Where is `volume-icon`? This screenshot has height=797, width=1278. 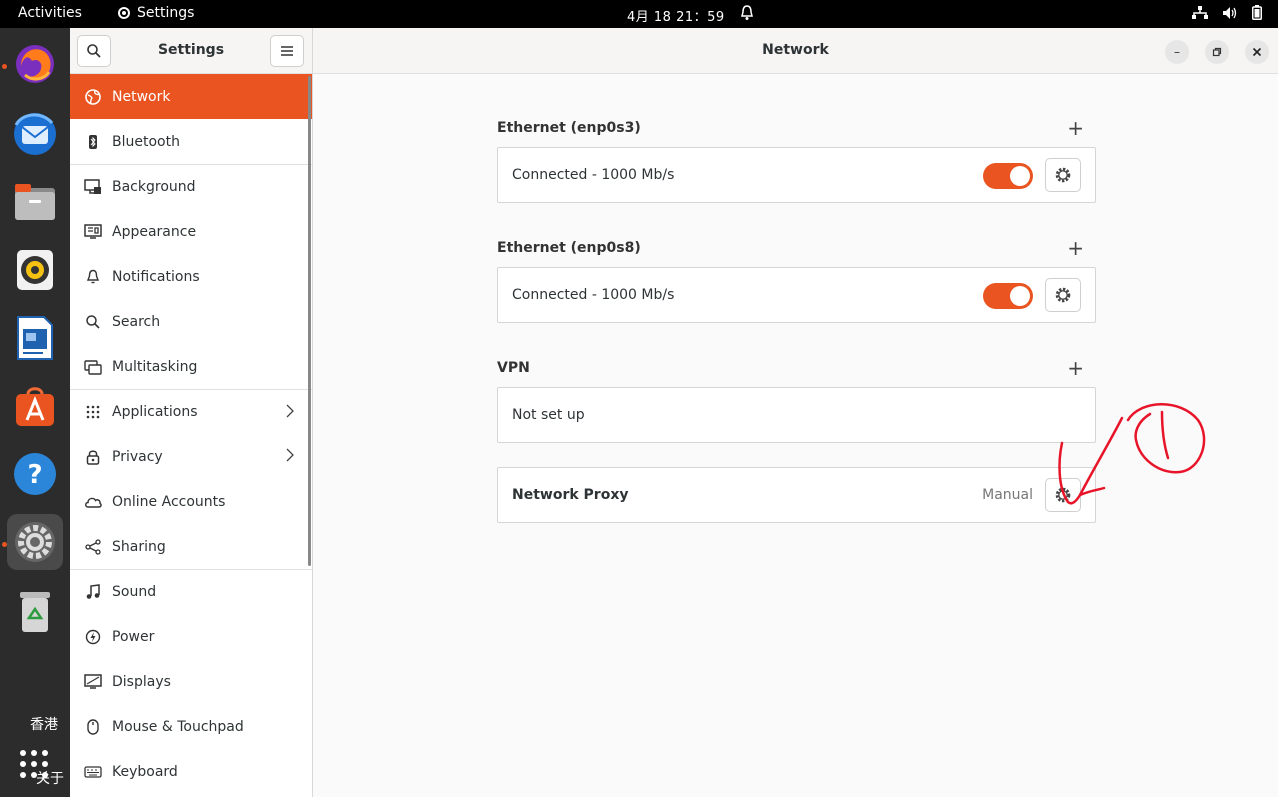 volume-icon is located at coordinates (1230, 12).